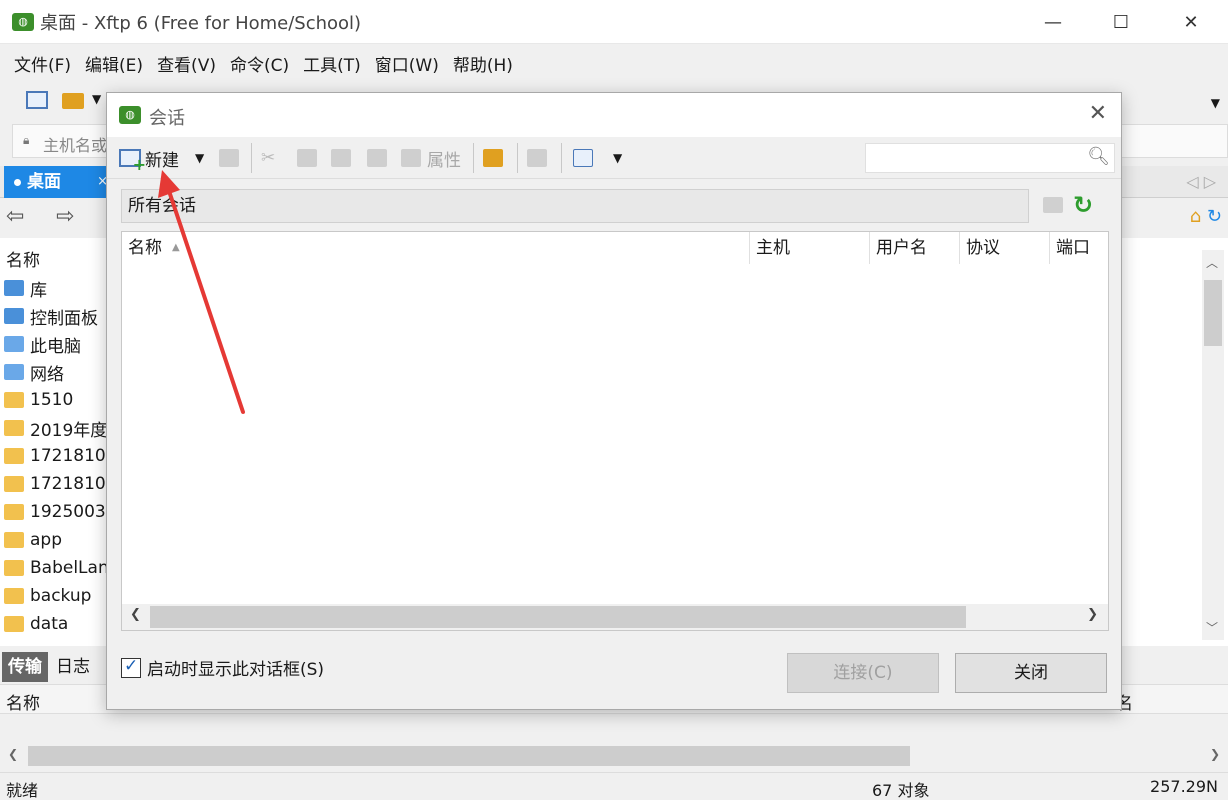 The width and height of the screenshot is (1228, 800). Describe the element at coordinates (1191, 22) in the screenshot. I see `close-window-button: ✕` at that location.